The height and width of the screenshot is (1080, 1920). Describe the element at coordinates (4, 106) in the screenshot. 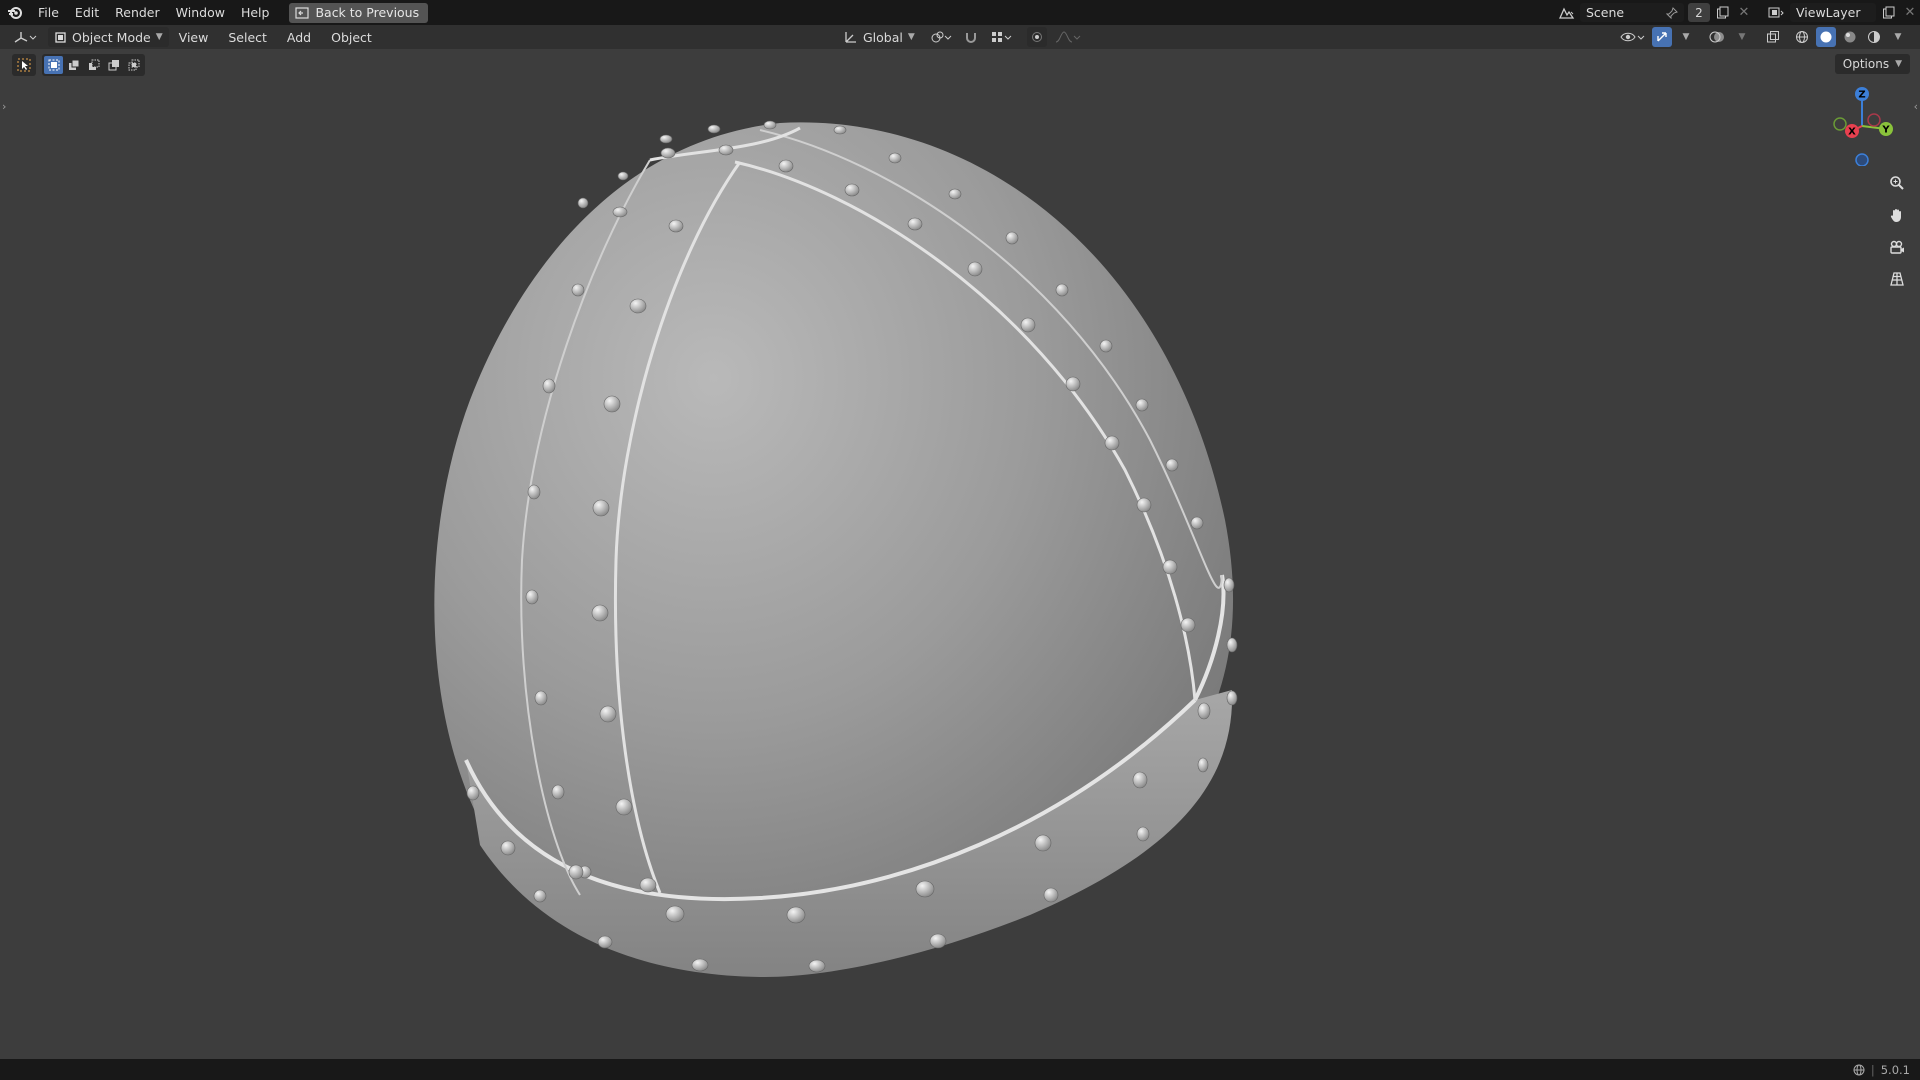

I see `toolbar-expand-arrow-icon: ›` at that location.